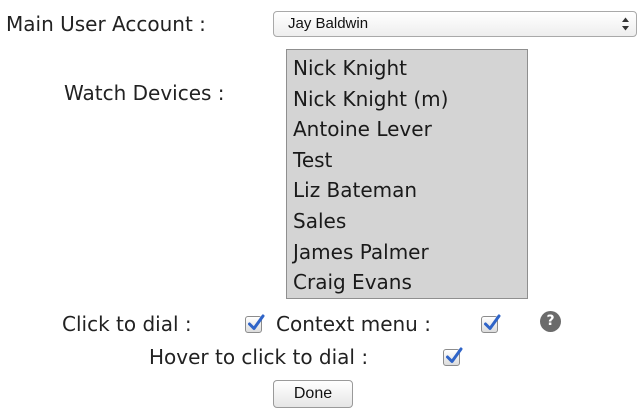  What do you see at coordinates (353, 324) in the screenshot?
I see `context-menu-label: Context menu :` at bounding box center [353, 324].